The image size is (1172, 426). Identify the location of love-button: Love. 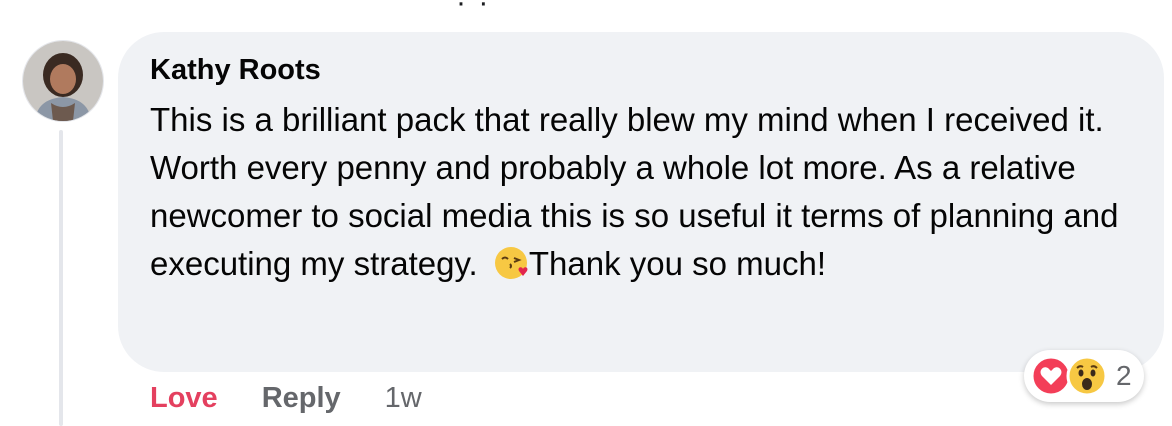
(184, 398).